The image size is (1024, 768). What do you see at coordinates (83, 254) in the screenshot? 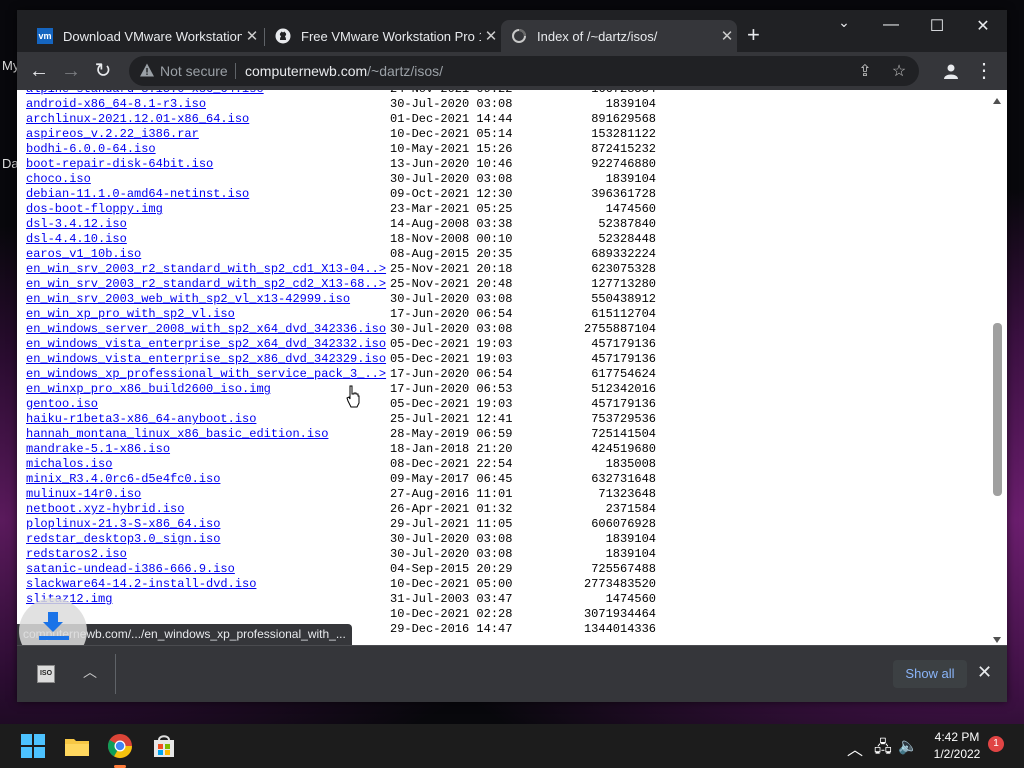
I see `file-link: earos_v1_10b.iso` at bounding box center [83, 254].